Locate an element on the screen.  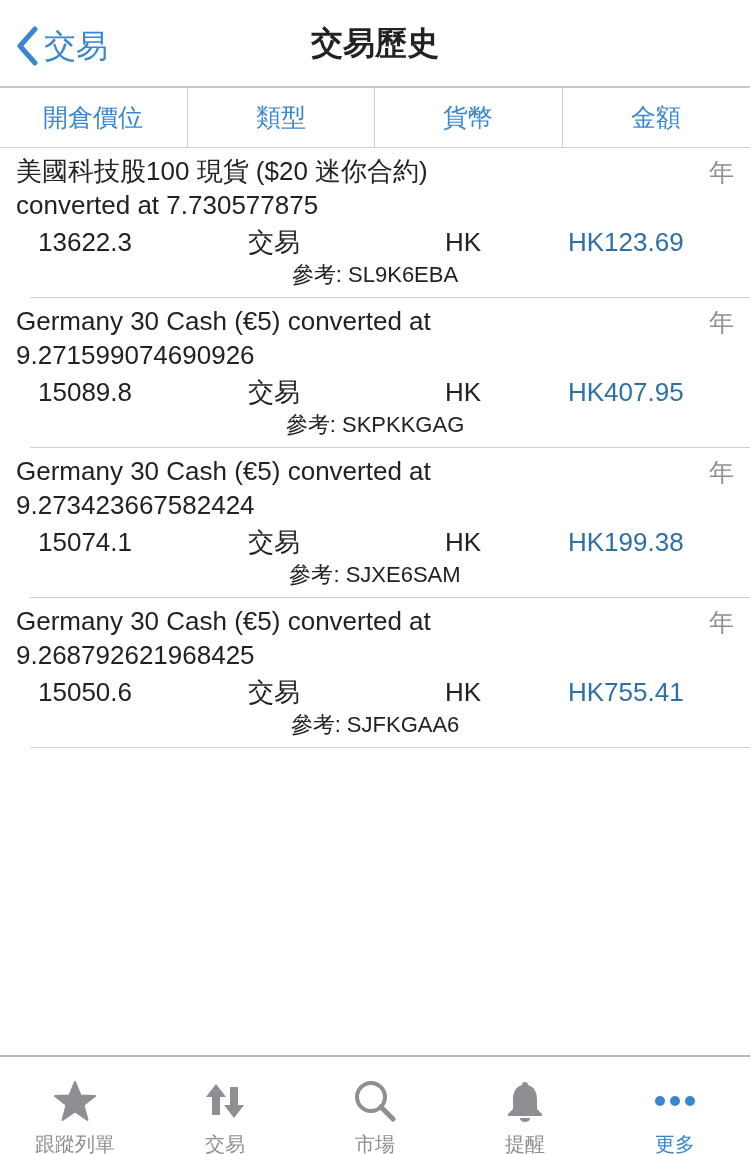
price-text: 15050.6 is located at coordinates (85, 692).